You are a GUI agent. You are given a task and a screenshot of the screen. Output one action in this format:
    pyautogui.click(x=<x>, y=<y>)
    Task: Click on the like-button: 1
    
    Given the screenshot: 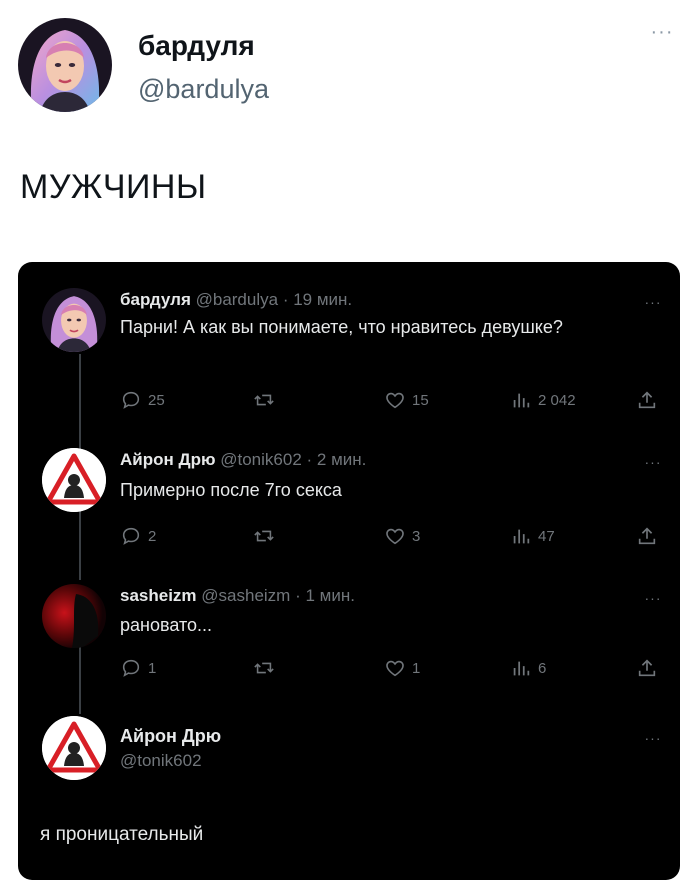 What is the action you would take?
    pyautogui.click(x=402, y=668)
    